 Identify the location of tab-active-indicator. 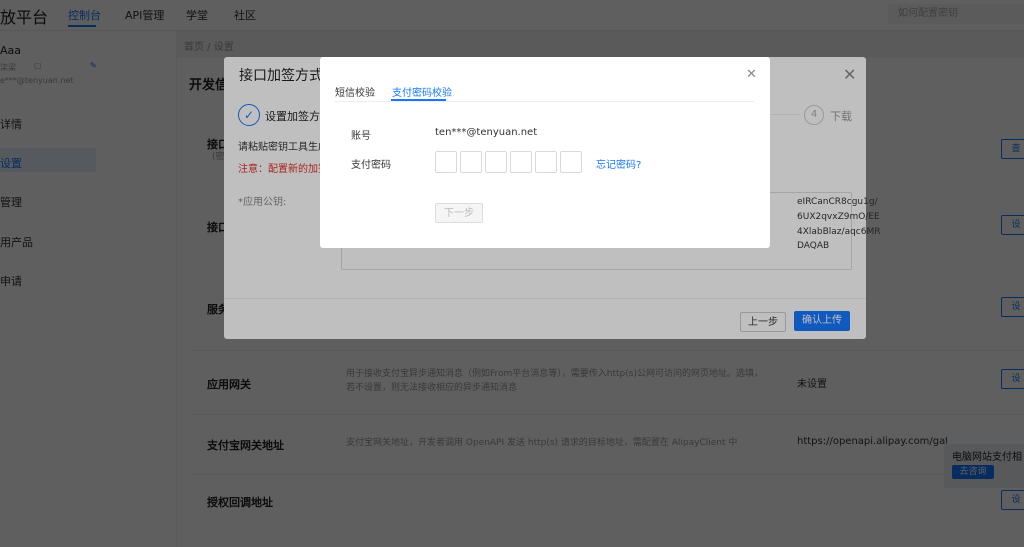
(418, 100).